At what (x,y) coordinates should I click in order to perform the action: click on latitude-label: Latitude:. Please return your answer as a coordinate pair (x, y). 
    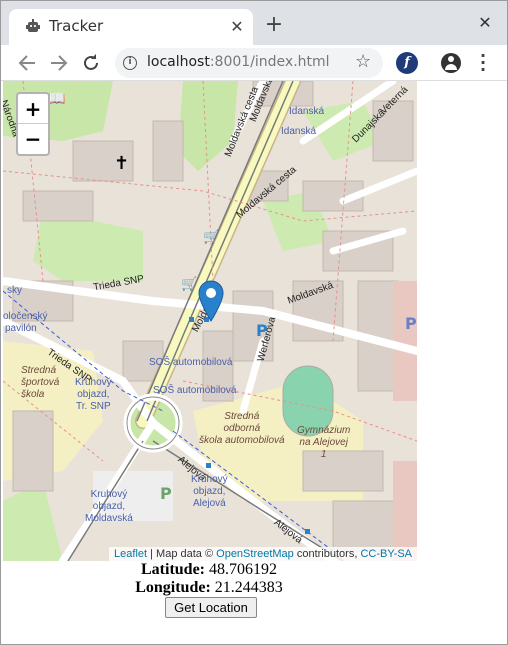
    Looking at the image, I should click on (173, 569).